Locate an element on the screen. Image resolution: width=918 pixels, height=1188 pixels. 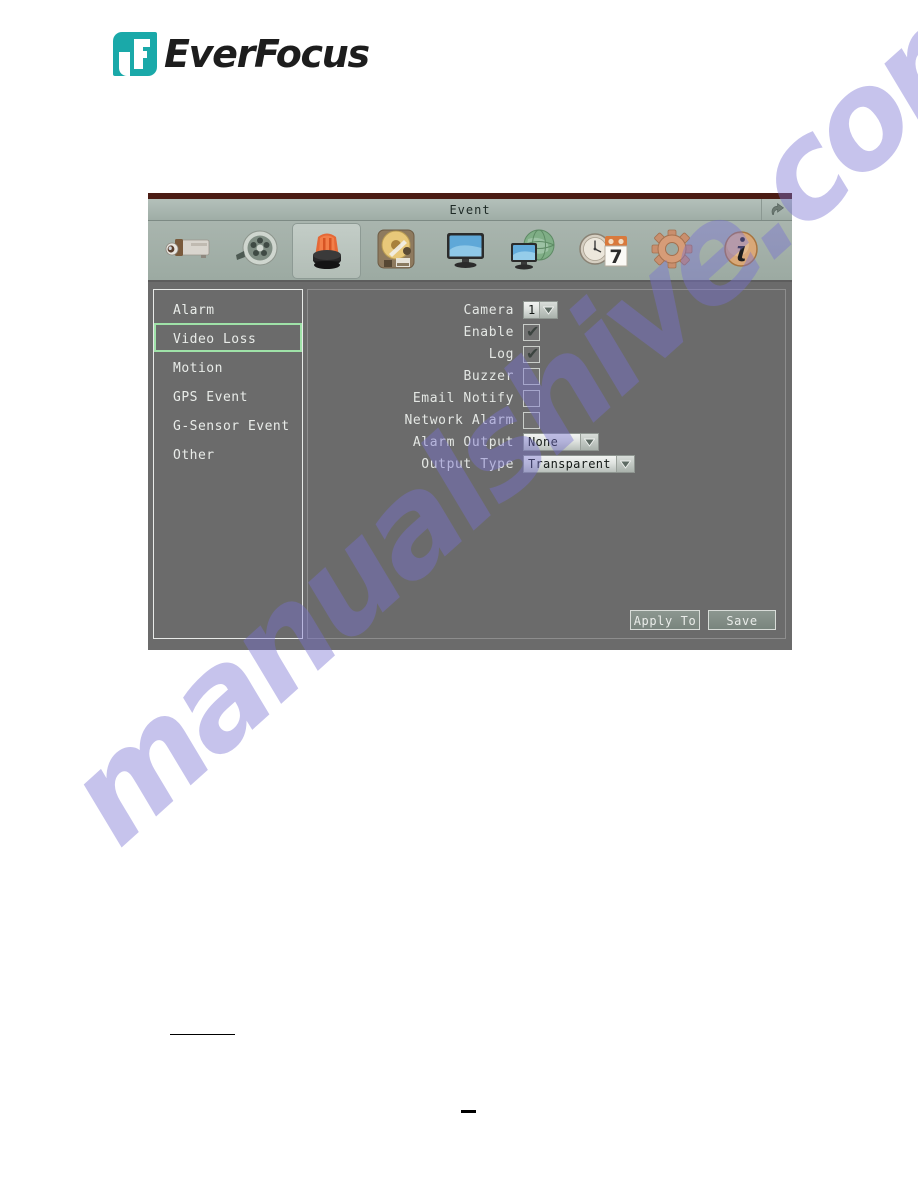
alarm-output-value: None is located at coordinates (543, 442).